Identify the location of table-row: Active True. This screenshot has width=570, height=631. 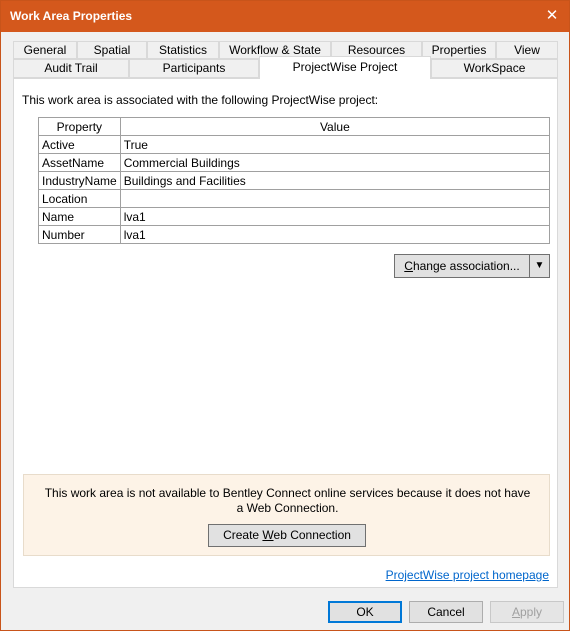
(294, 144).